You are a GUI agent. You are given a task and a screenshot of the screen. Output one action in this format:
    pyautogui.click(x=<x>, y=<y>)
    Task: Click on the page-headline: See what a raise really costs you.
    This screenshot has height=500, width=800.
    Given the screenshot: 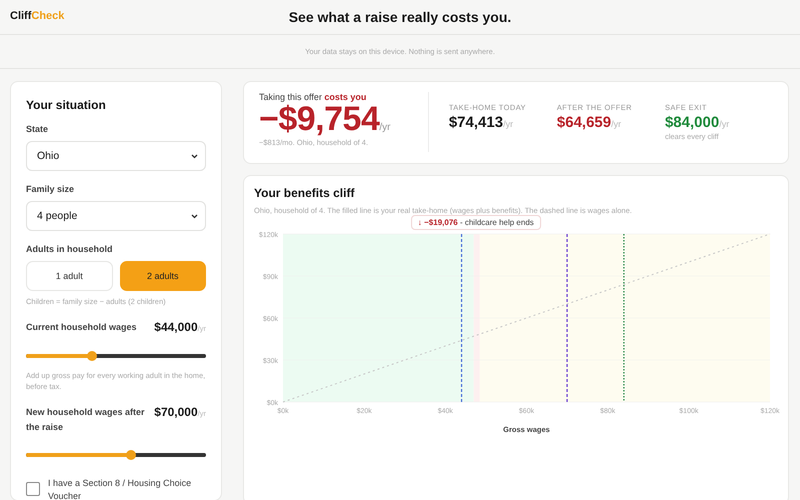 What is the action you would take?
    pyautogui.click(x=400, y=17)
    